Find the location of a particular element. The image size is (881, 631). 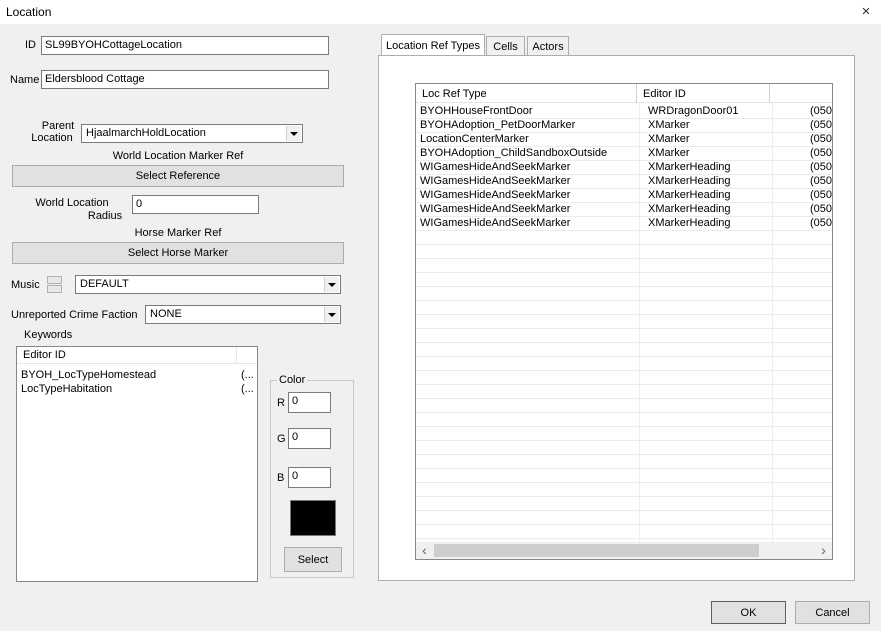

keywords-header-editor-id: Editor ID is located at coordinates (127, 355).